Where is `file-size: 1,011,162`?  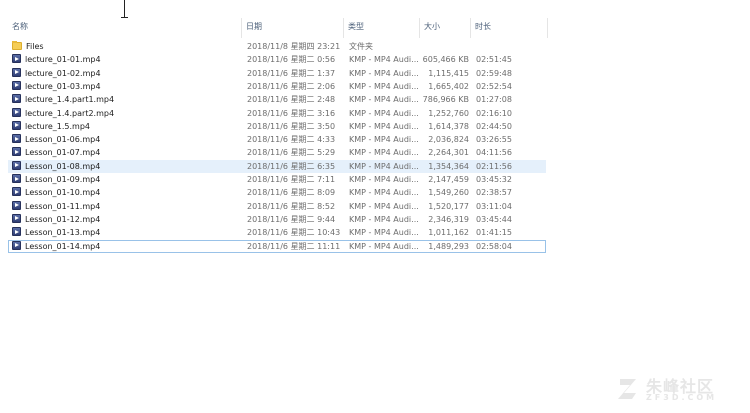
file-size: 1,011,162 is located at coordinates (448, 233).